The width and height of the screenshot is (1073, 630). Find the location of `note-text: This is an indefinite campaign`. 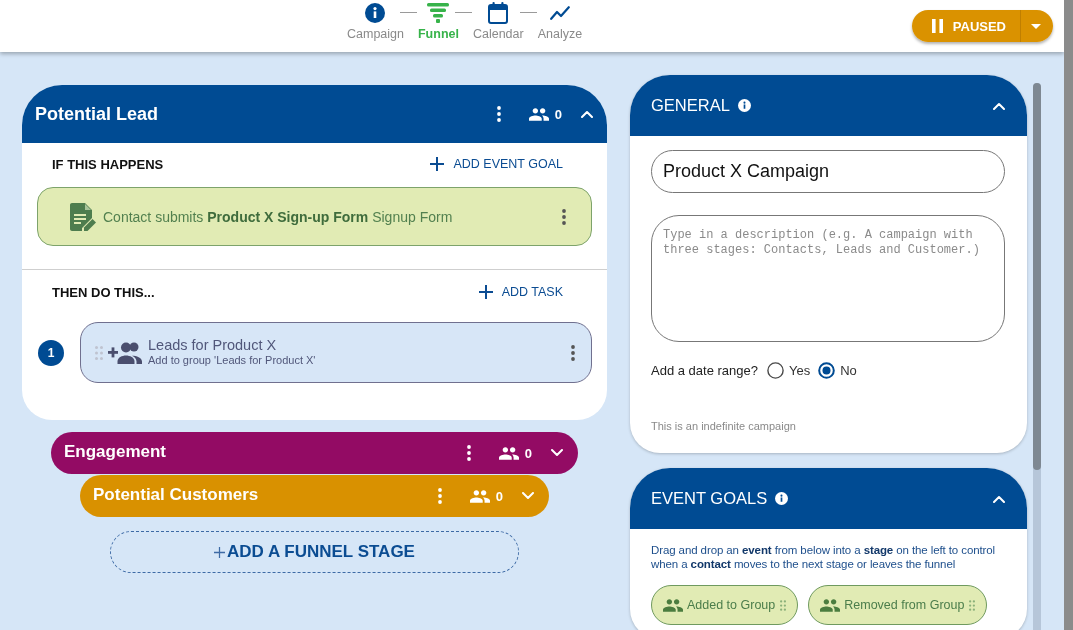

note-text: This is an indefinite campaign is located at coordinates (724, 426).